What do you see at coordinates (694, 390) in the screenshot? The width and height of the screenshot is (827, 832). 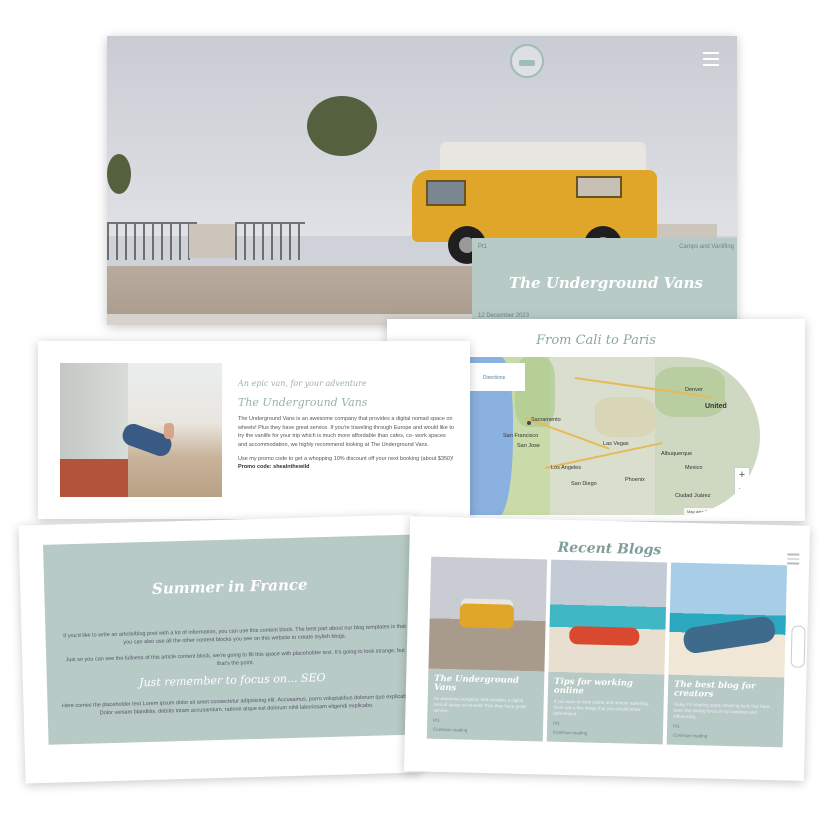 I see `map-city-label: Denver` at bounding box center [694, 390].